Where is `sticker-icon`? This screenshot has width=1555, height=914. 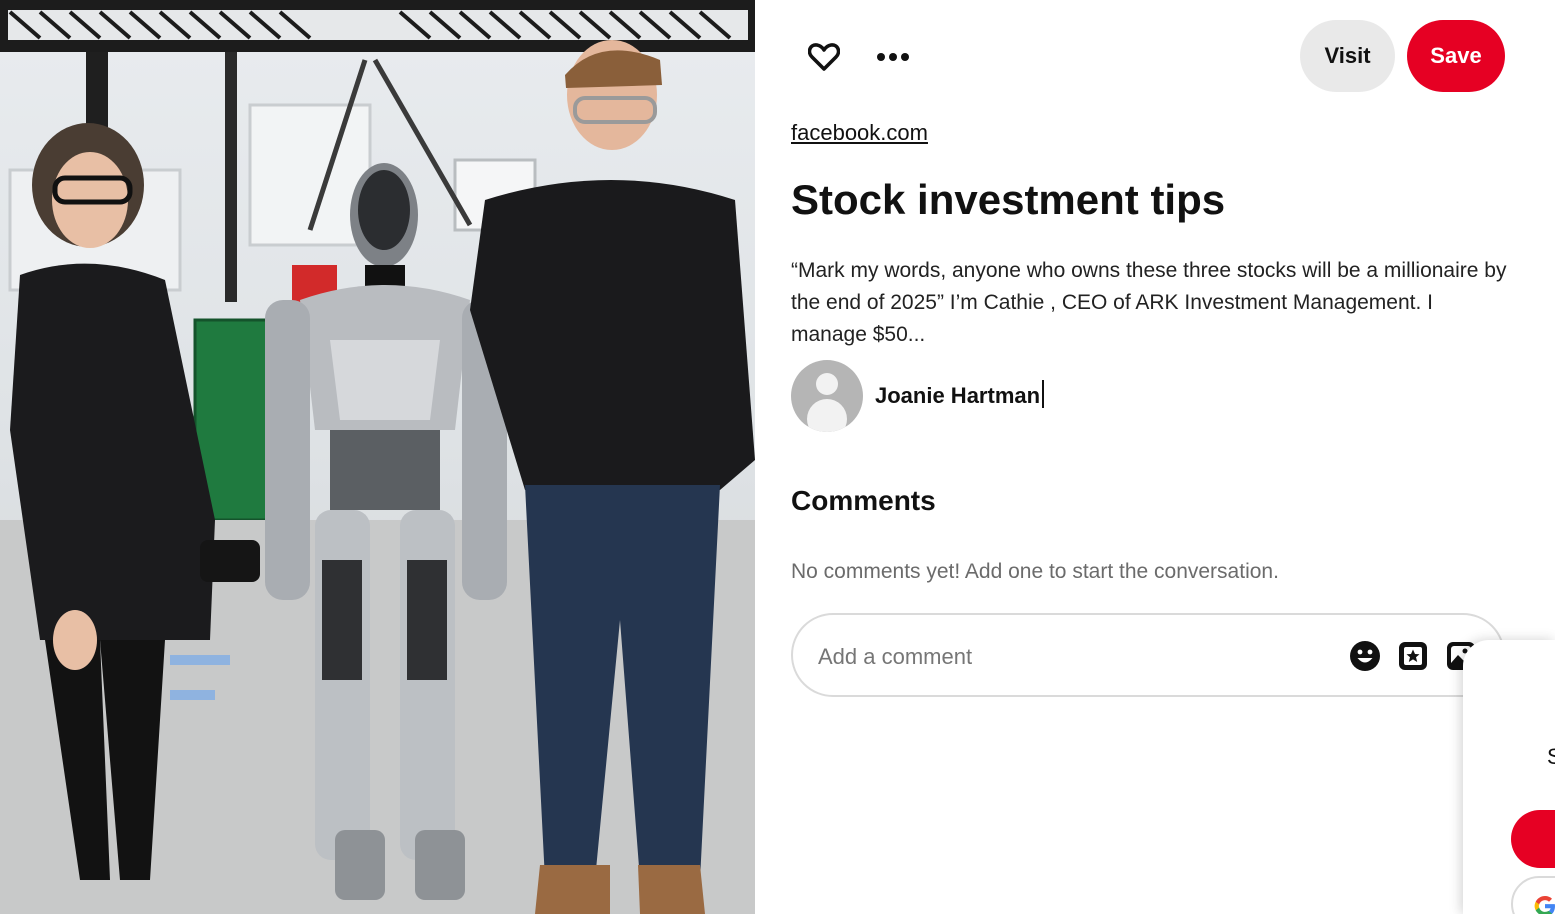
sticker-icon is located at coordinates (1413, 656).